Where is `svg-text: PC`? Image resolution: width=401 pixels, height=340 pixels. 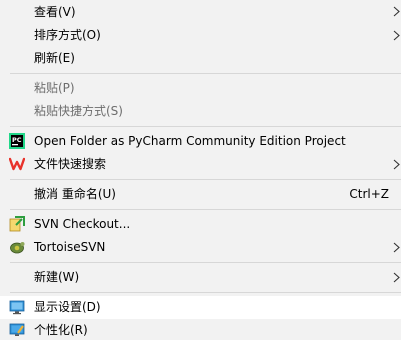 svg-text: PC is located at coordinates (17, 140).